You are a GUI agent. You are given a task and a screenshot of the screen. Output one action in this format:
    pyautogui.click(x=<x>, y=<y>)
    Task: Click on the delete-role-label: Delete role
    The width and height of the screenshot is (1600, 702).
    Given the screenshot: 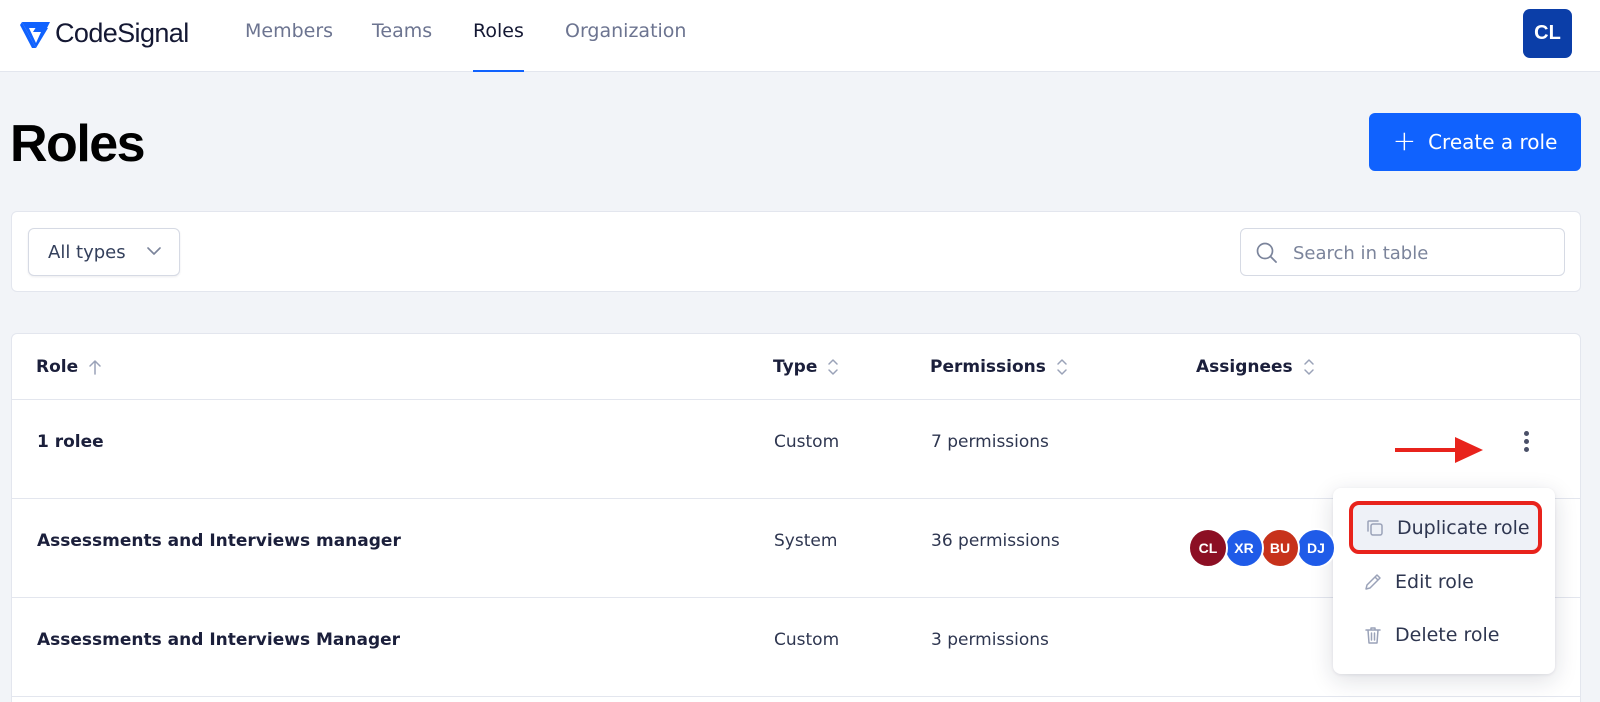 What is the action you would take?
    pyautogui.click(x=1447, y=635)
    